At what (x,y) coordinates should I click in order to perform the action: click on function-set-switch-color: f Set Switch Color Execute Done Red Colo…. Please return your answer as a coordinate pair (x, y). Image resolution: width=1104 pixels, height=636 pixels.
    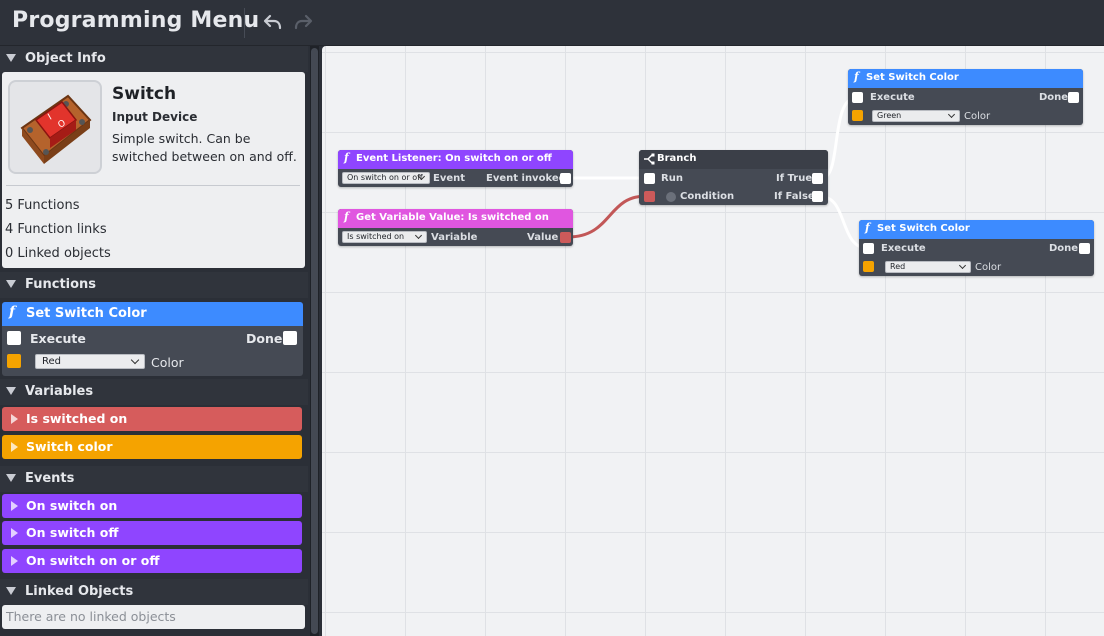
    Looking at the image, I should click on (152, 339).